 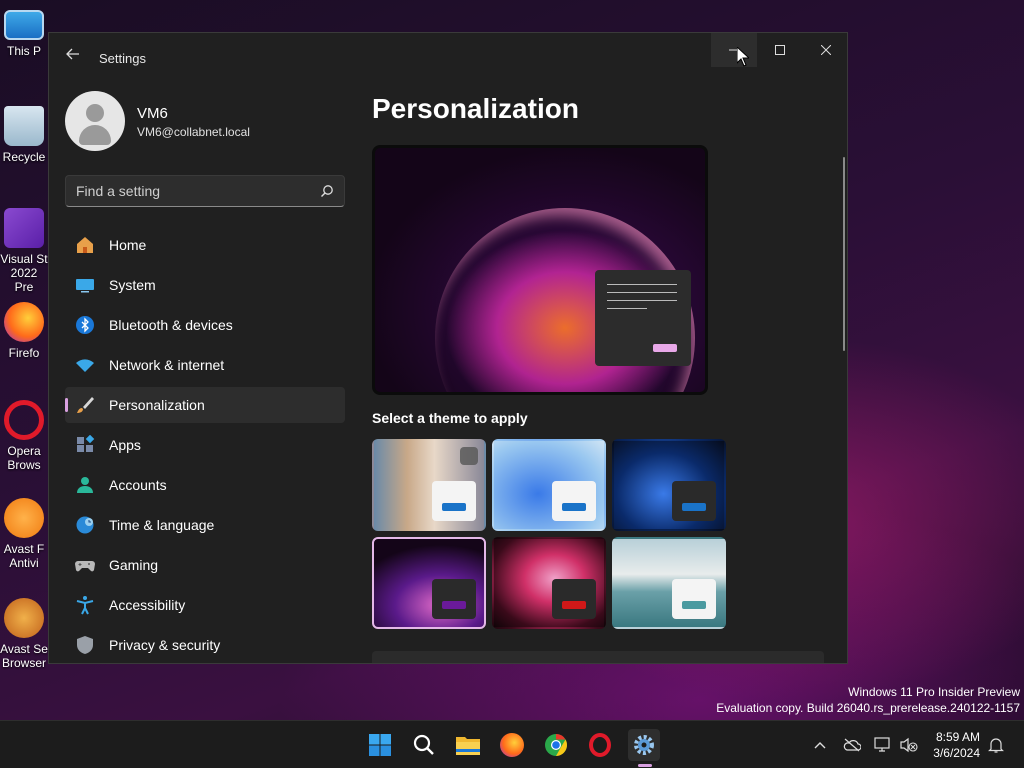 I want to click on home-icon, so click(x=85, y=245).